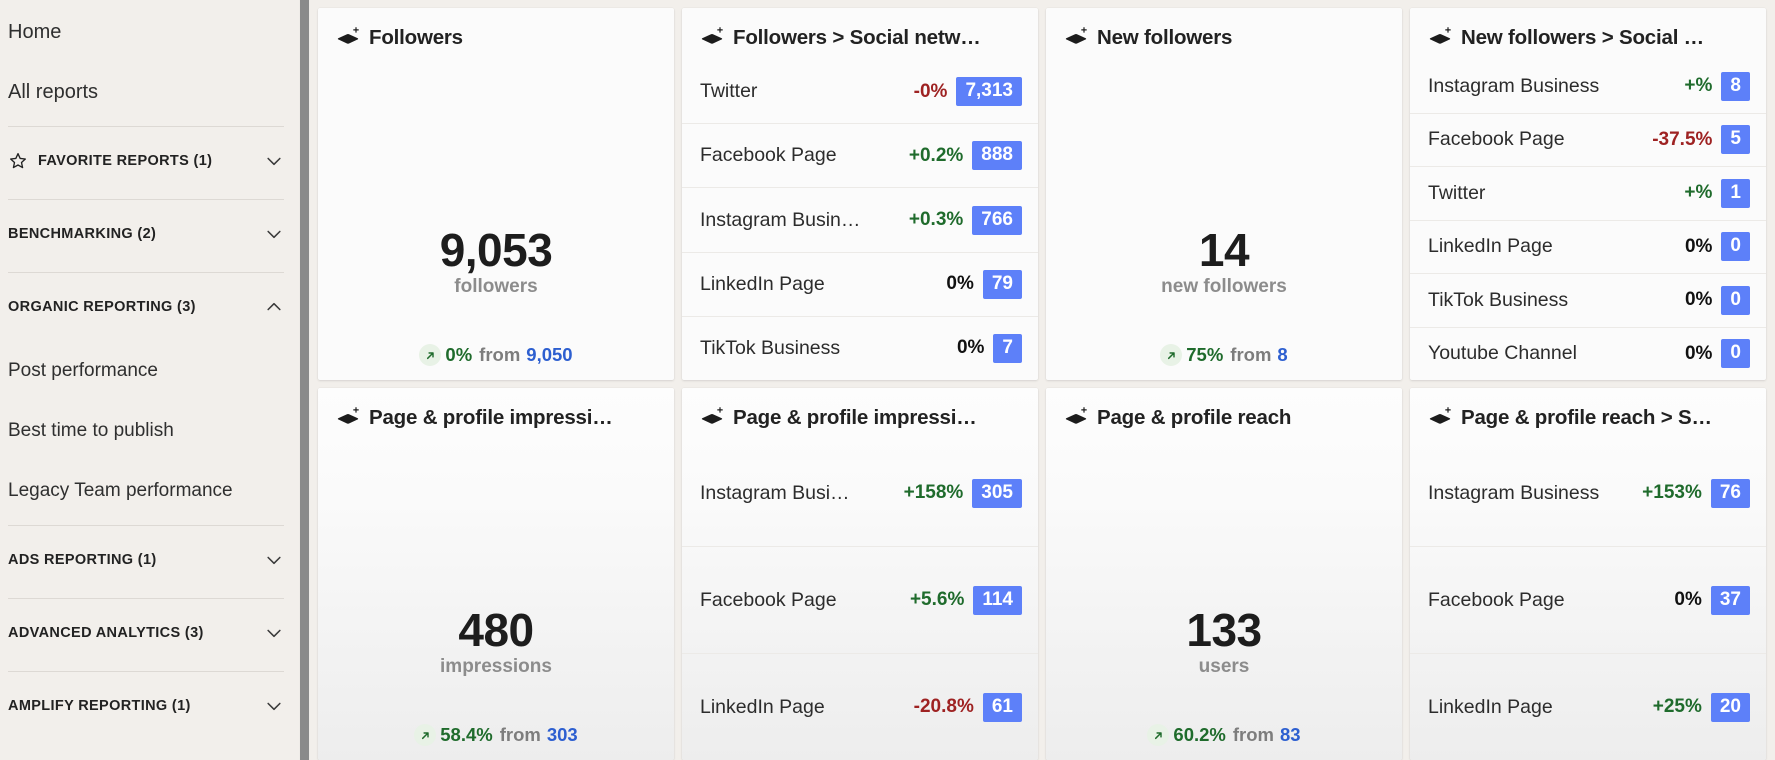  What do you see at coordinates (562, 735) in the screenshot?
I see `delta-previous-value: 303` at bounding box center [562, 735].